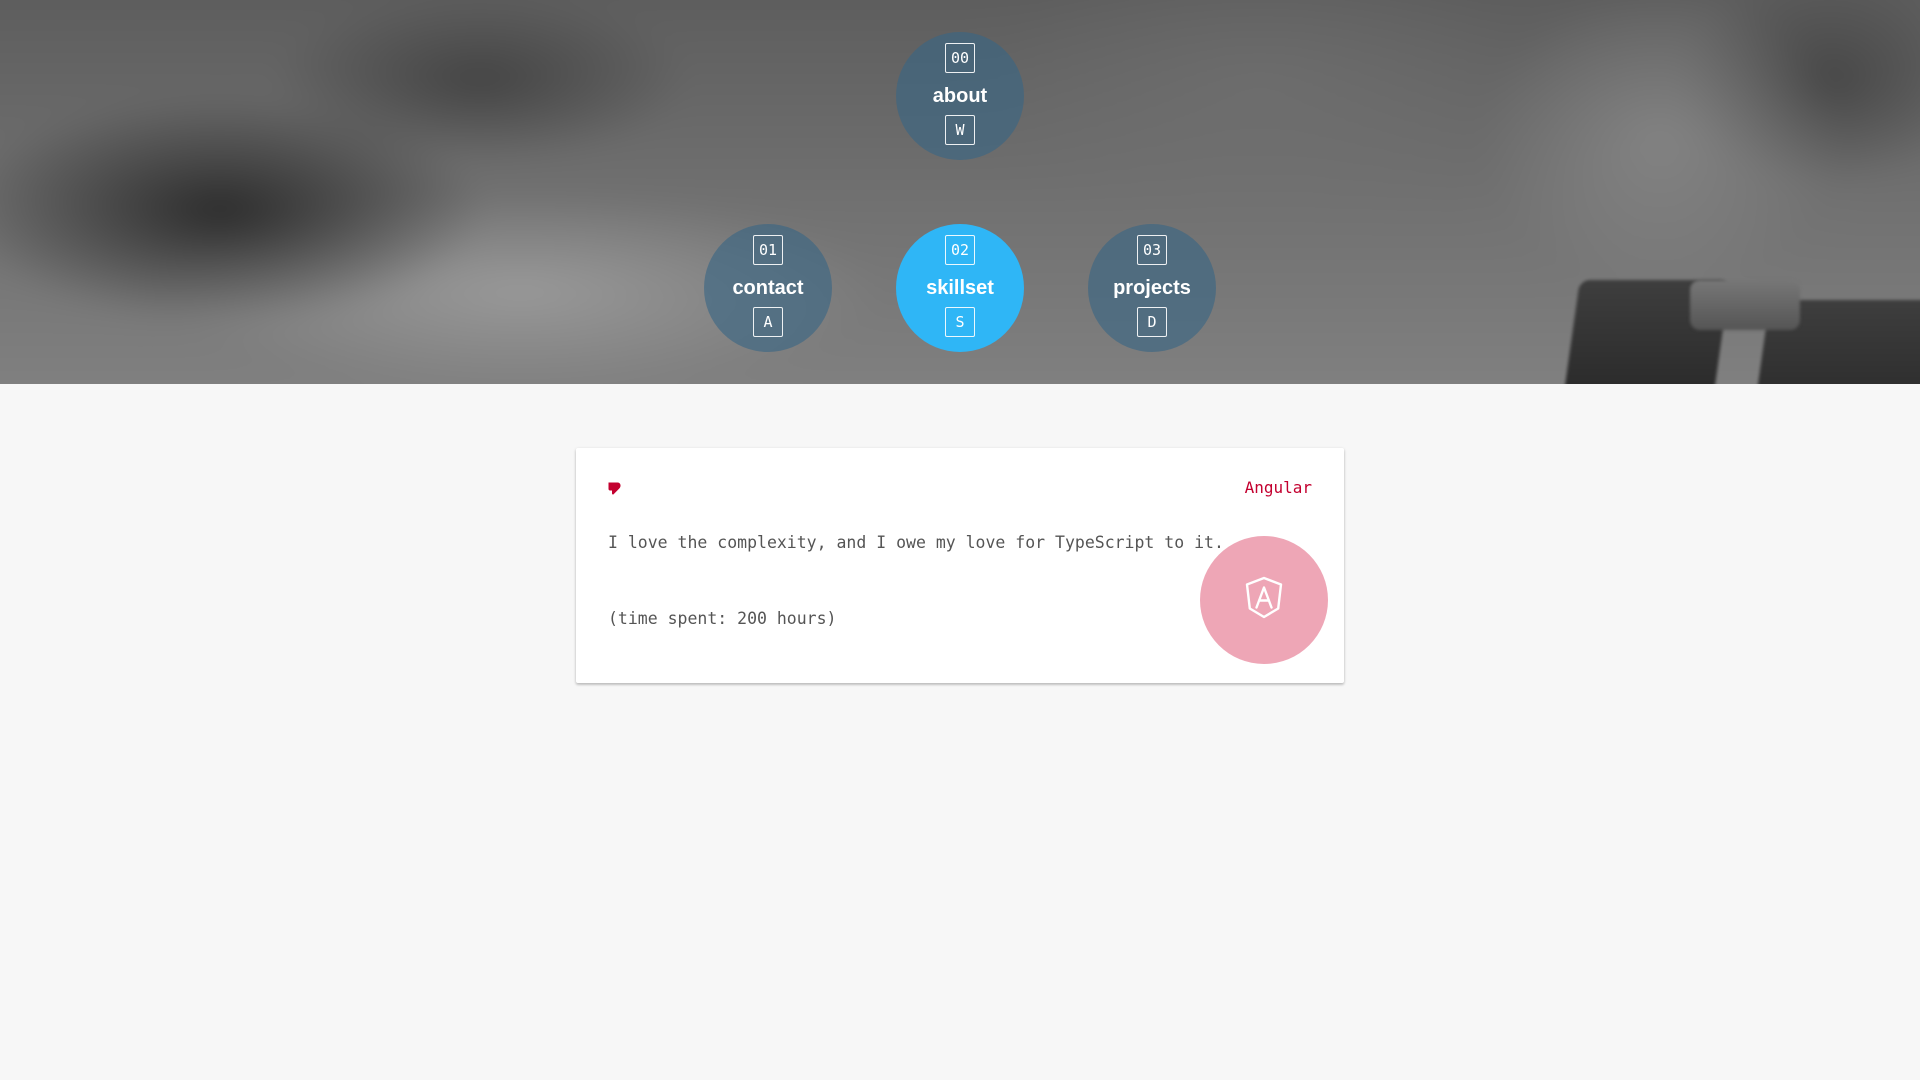  I want to click on skill-name: Angular, so click(1278, 487).